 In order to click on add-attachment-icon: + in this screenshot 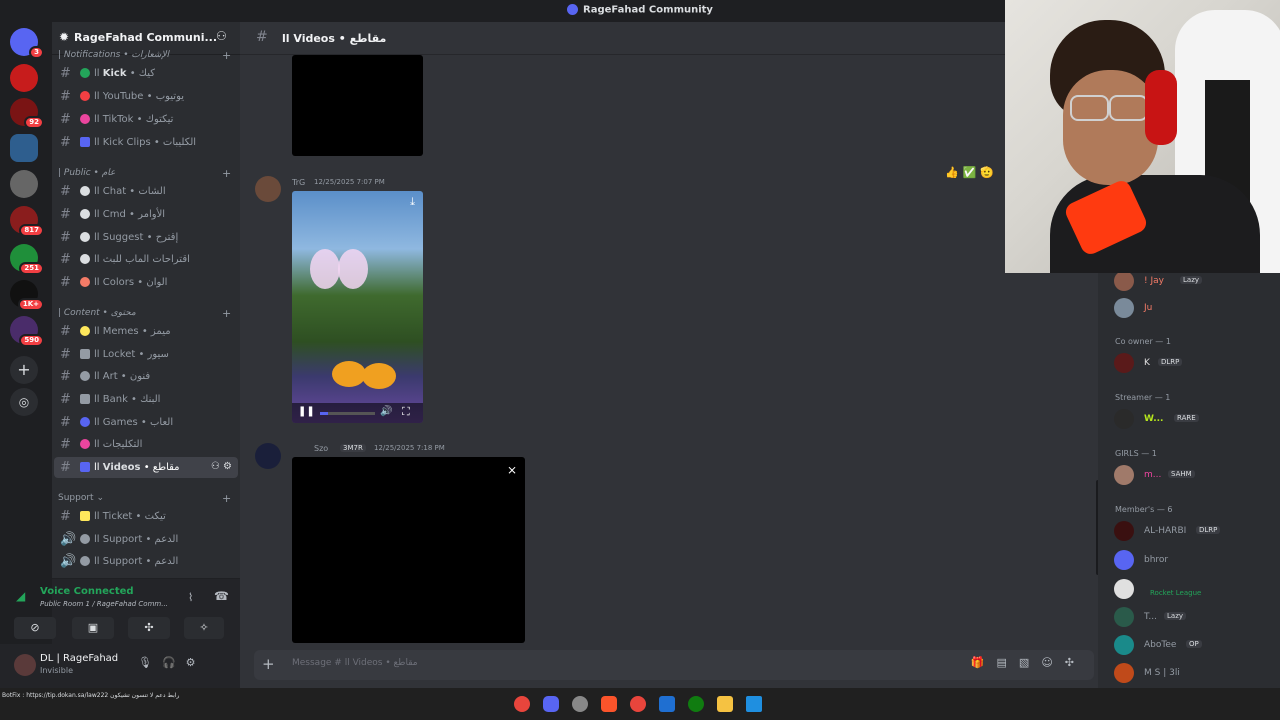, I will do `click(268, 664)`.